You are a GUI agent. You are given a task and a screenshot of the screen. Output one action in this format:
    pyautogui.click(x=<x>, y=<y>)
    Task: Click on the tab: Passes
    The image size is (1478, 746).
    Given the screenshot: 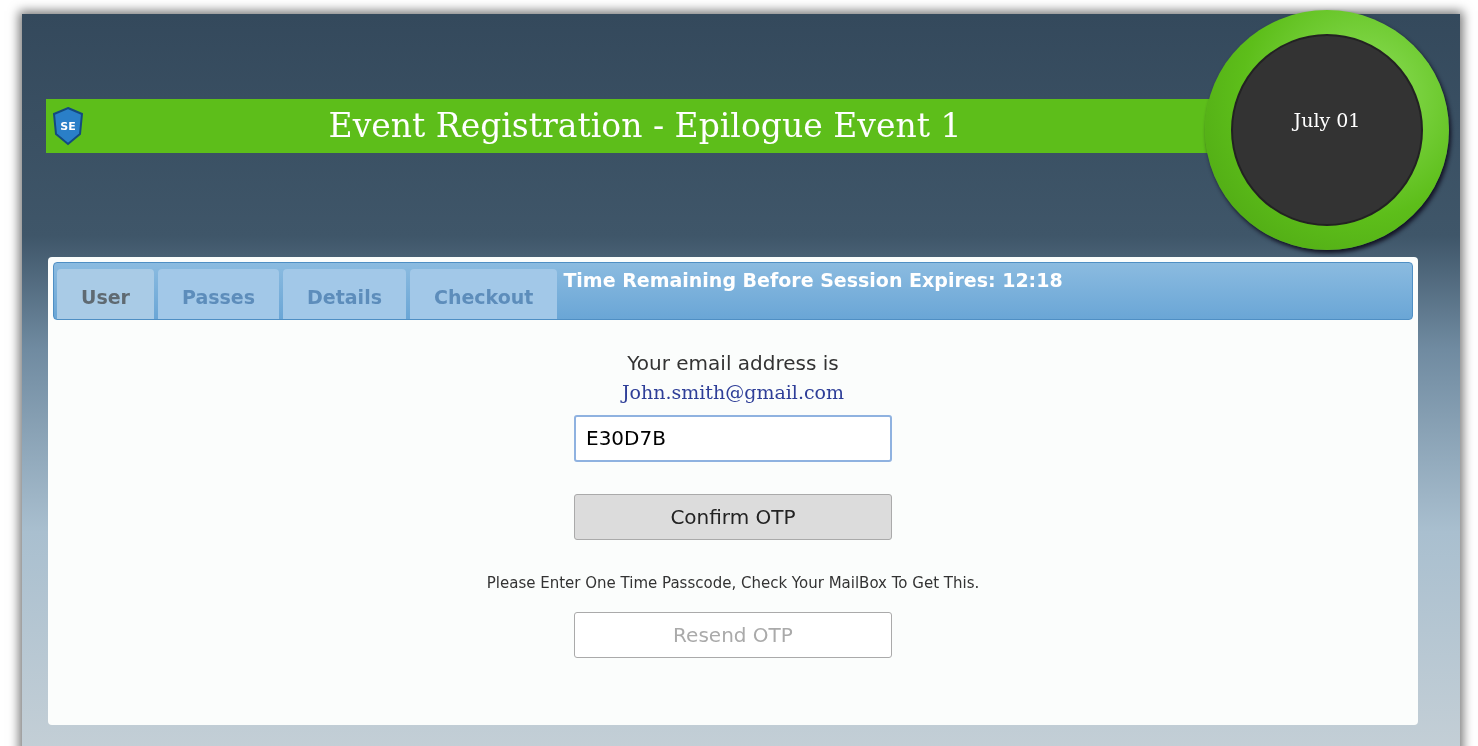 What is the action you would take?
    pyautogui.click(x=219, y=294)
    